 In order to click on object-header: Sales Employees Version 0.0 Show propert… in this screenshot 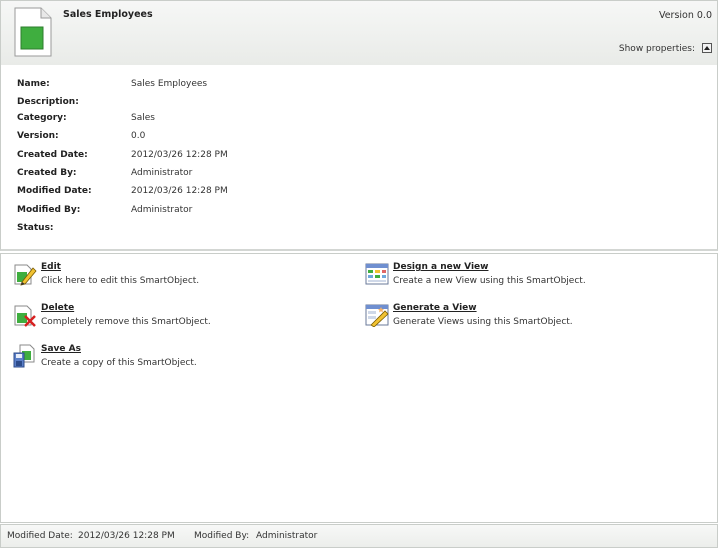, I will do `click(359, 33)`.